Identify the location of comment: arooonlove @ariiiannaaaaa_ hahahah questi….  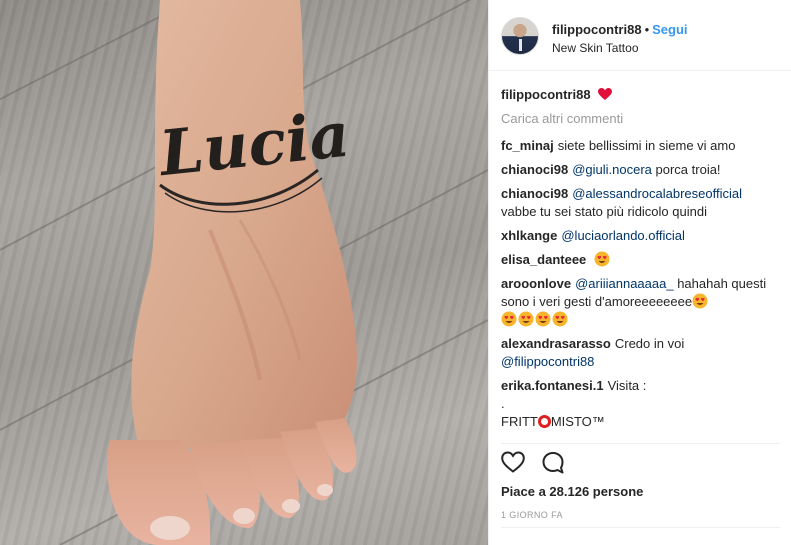
(643, 302).